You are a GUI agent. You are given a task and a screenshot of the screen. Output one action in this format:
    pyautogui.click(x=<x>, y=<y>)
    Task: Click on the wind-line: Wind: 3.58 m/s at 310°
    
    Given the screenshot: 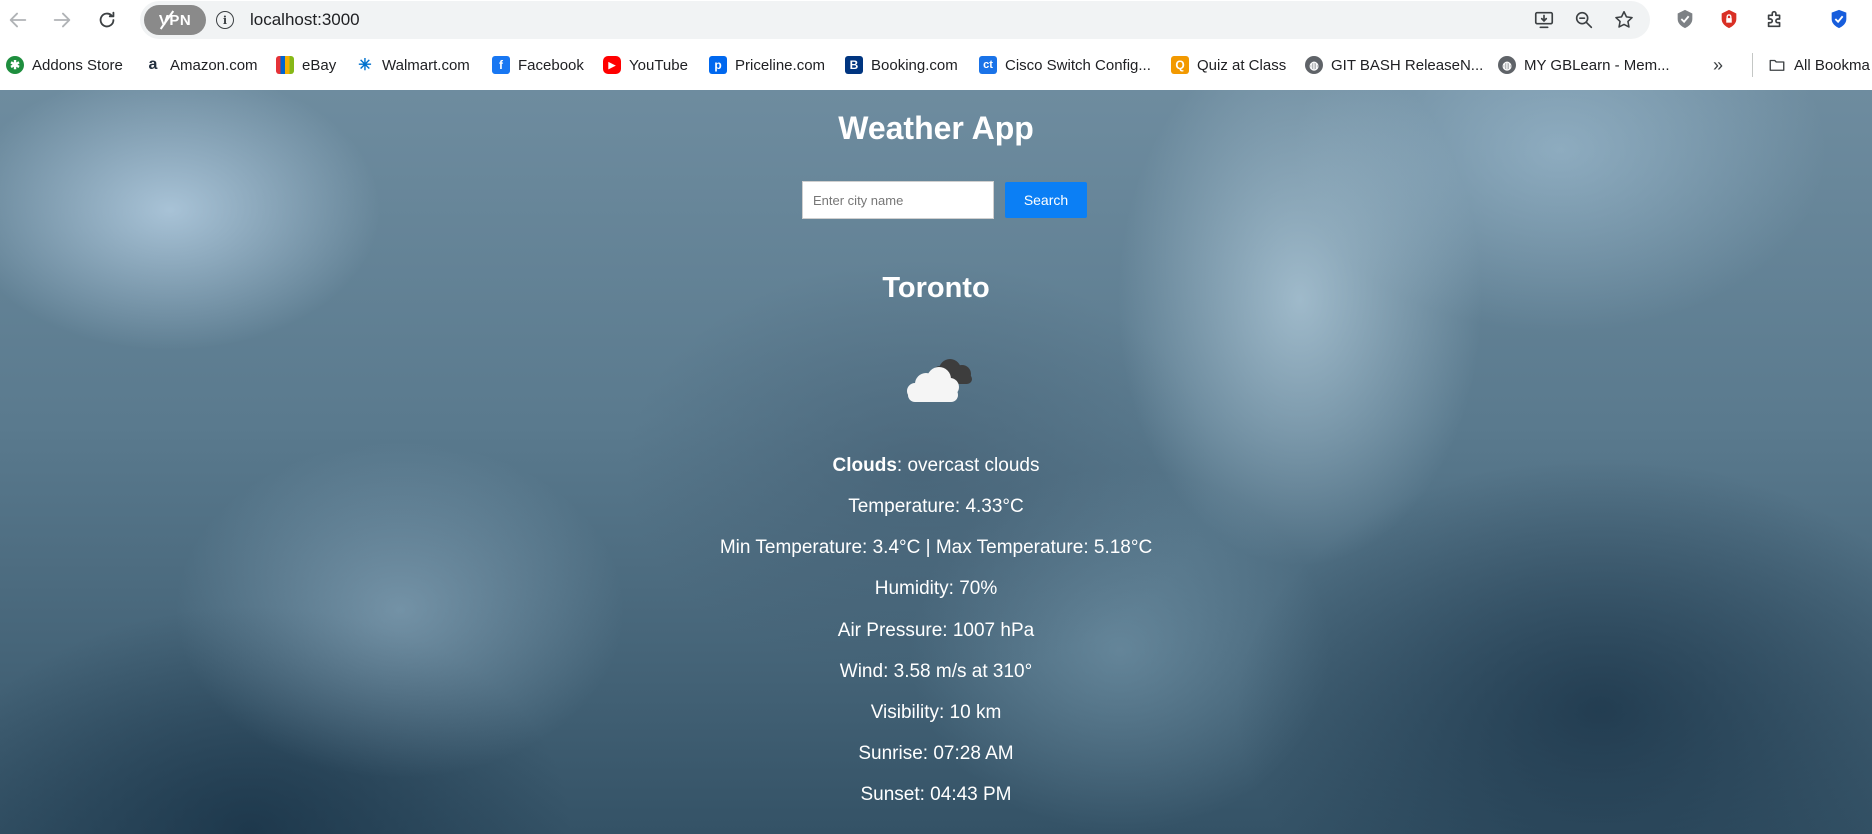 What is the action you would take?
    pyautogui.click(x=936, y=671)
    